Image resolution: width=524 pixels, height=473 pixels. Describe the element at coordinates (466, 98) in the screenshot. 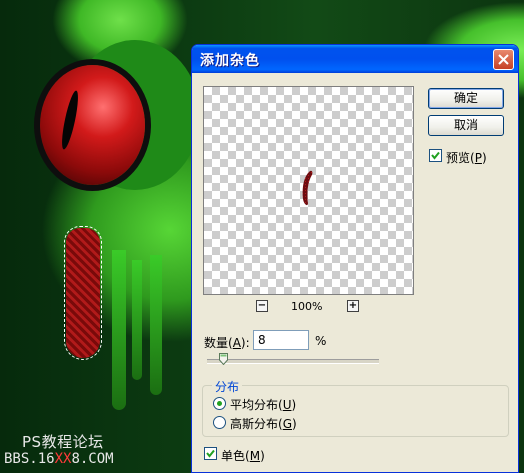

I see `ok-button: 确定` at that location.